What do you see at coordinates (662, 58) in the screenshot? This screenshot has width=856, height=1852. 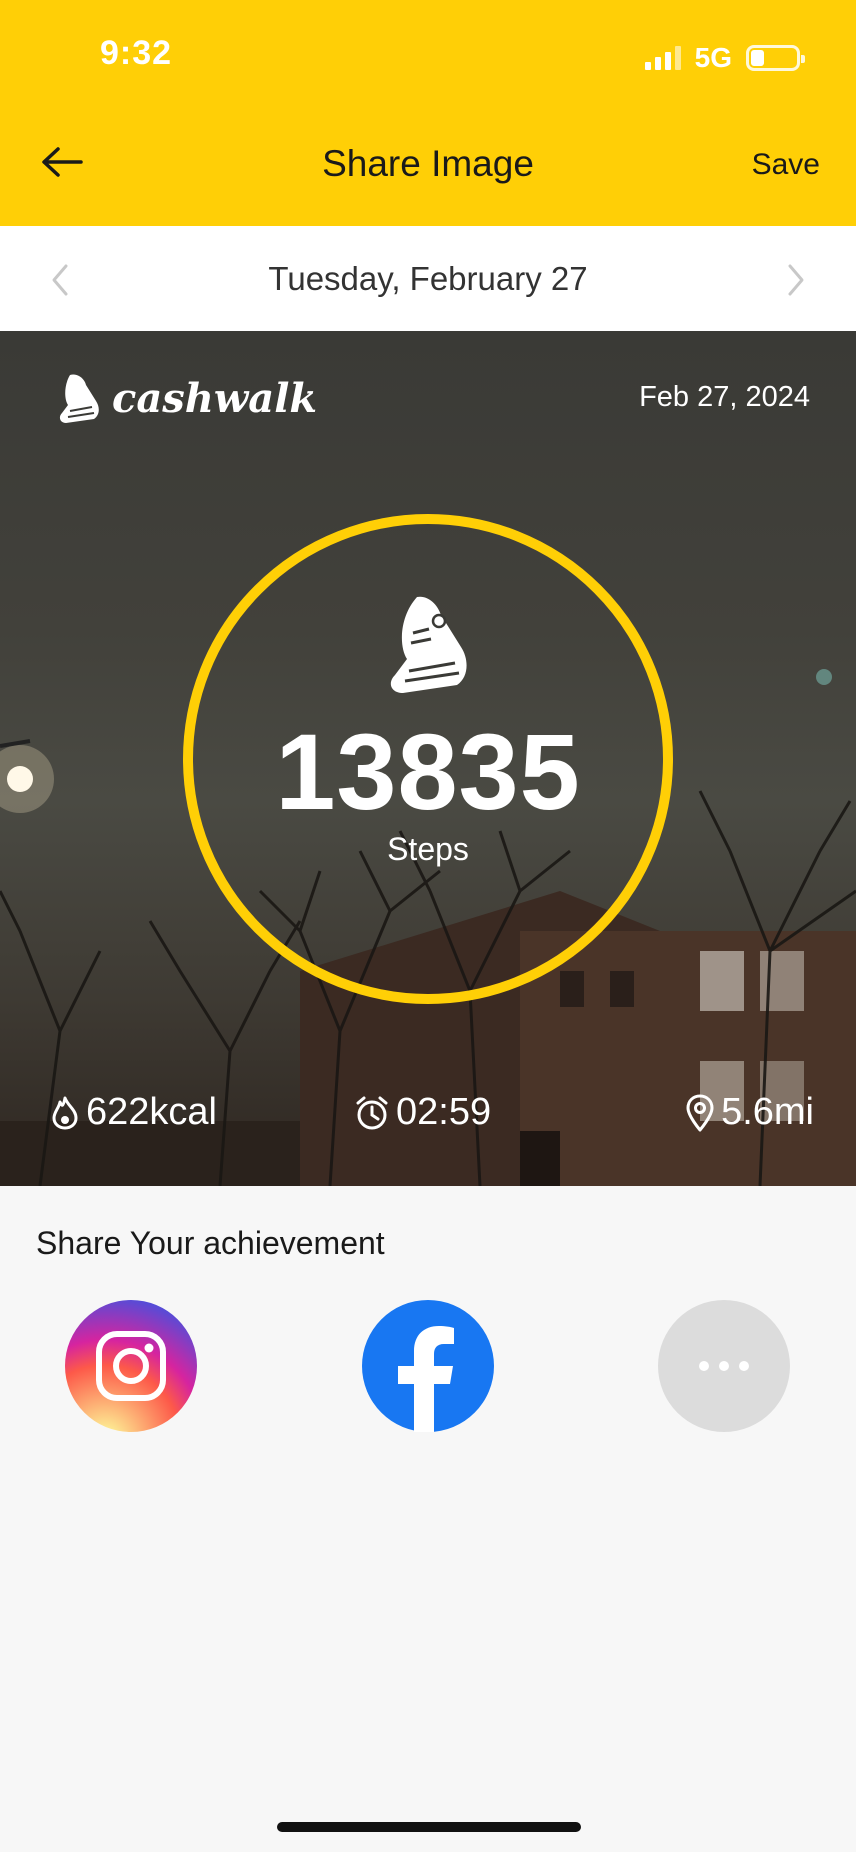 I see `signal-icon` at bounding box center [662, 58].